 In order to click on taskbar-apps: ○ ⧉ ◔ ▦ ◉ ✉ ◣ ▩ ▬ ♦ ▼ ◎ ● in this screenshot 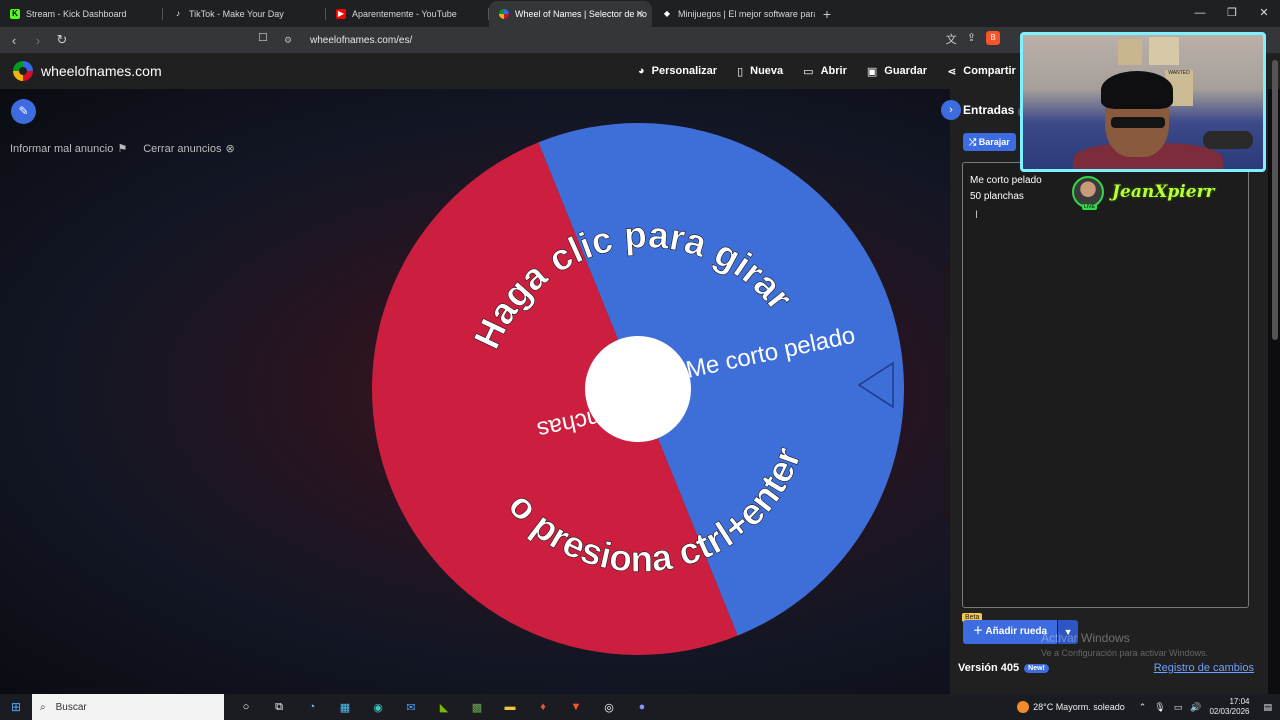, I will do `click(444, 707)`.